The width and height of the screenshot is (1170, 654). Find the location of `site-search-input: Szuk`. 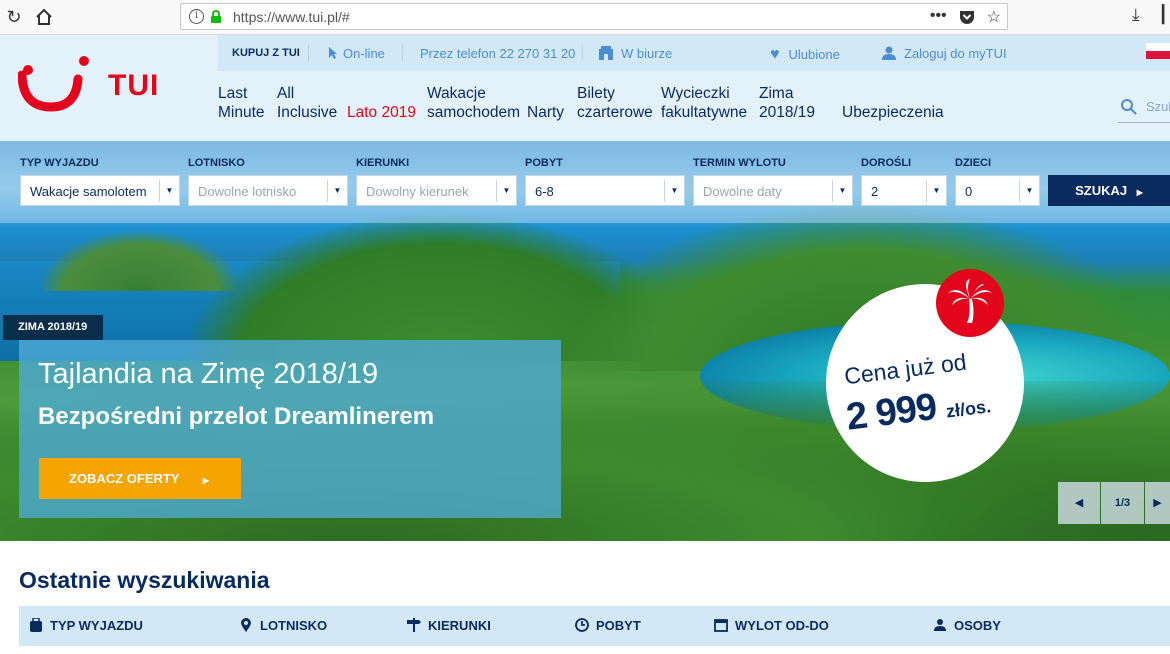

site-search-input: Szuk is located at coordinates (1144, 108).